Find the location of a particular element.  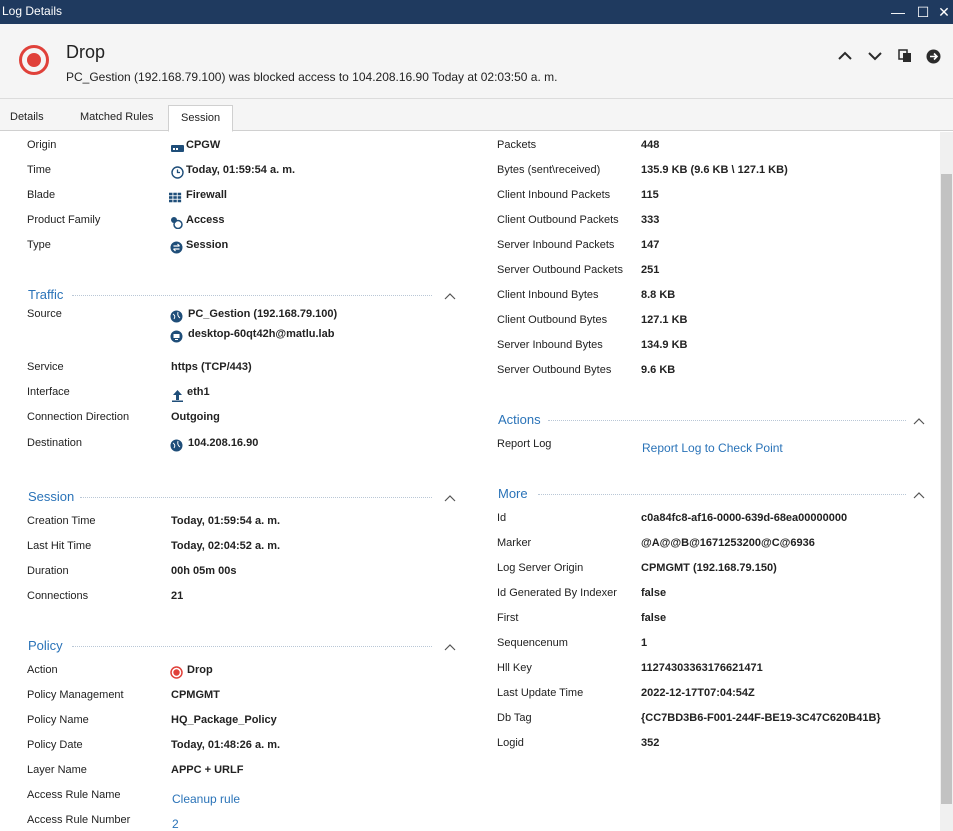

access-rule-number-label: Access Rule Number is located at coordinates (79, 820).